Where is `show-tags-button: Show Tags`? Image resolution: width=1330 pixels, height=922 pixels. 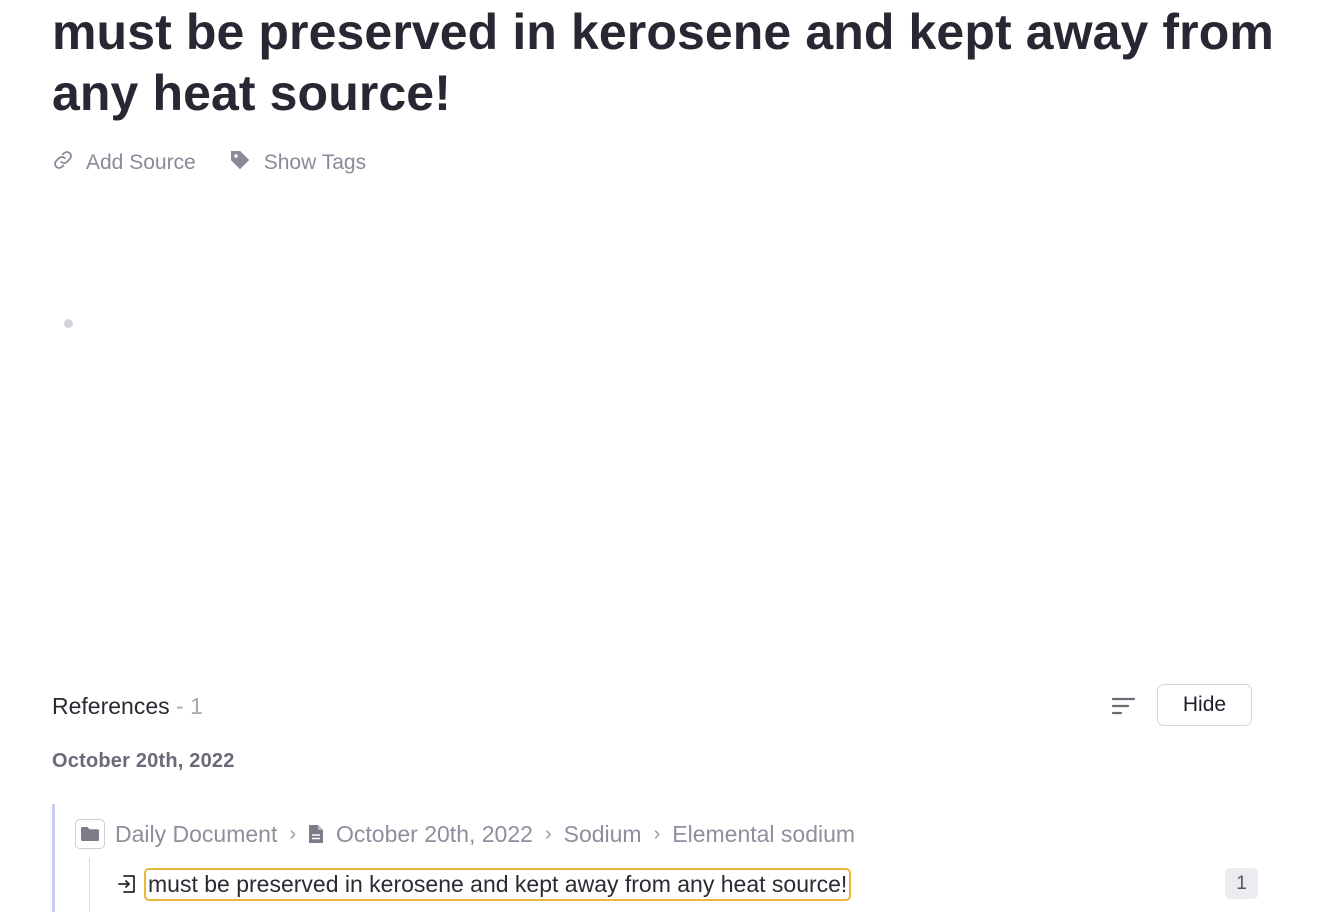
show-tags-button: Show Tags is located at coordinates (297, 163).